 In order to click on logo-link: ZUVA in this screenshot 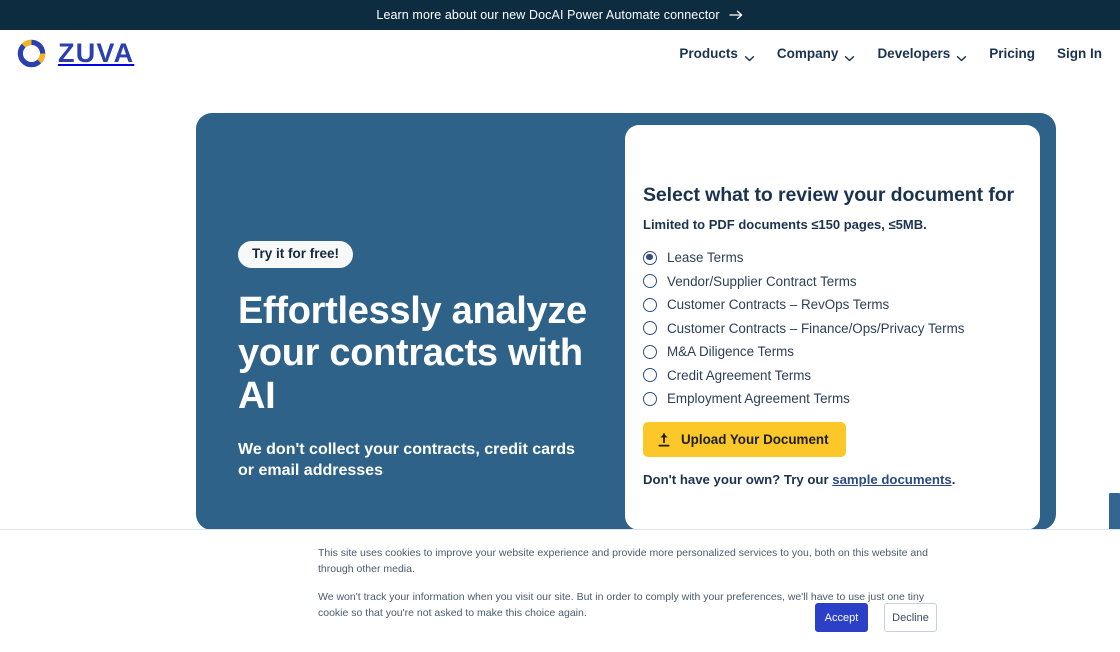, I will do `click(75, 53)`.